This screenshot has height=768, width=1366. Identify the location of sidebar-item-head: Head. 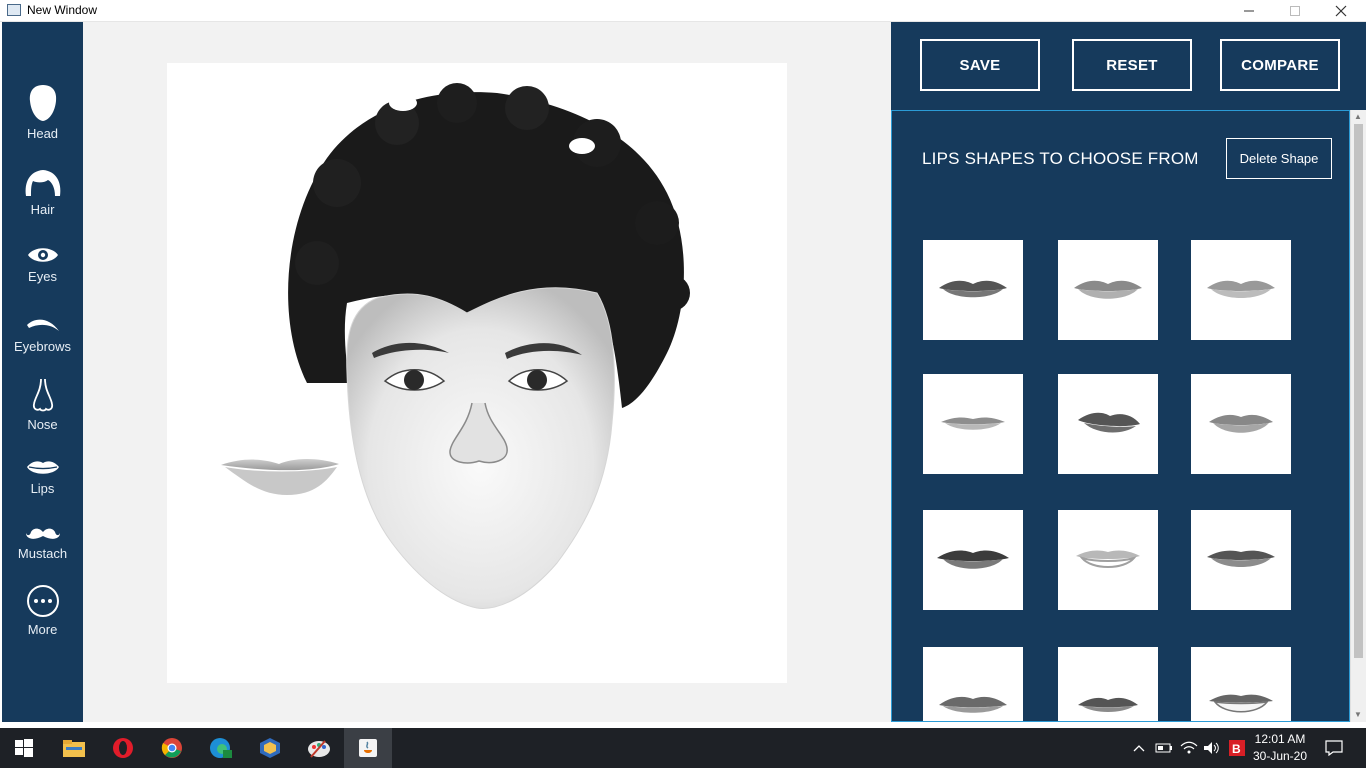
(42, 112).